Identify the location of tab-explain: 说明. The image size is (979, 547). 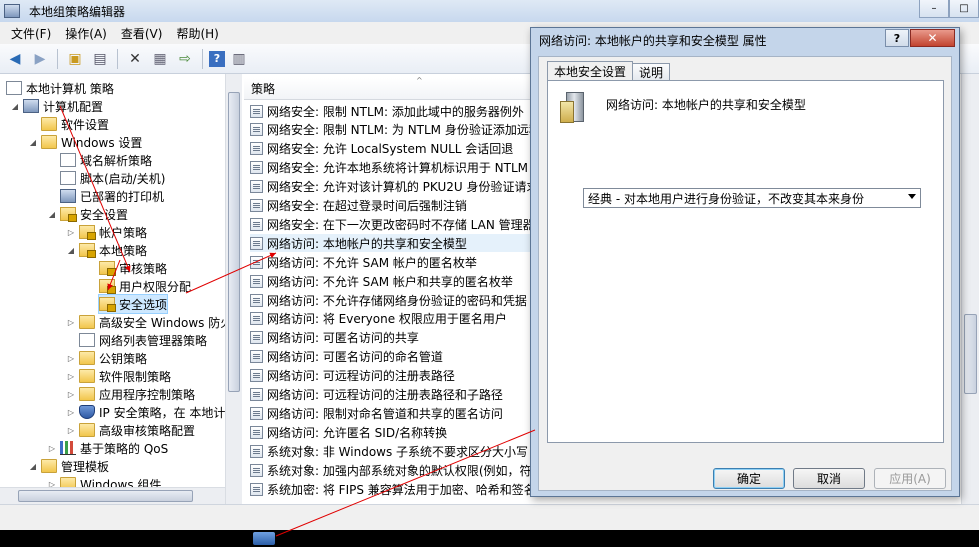
(651, 72).